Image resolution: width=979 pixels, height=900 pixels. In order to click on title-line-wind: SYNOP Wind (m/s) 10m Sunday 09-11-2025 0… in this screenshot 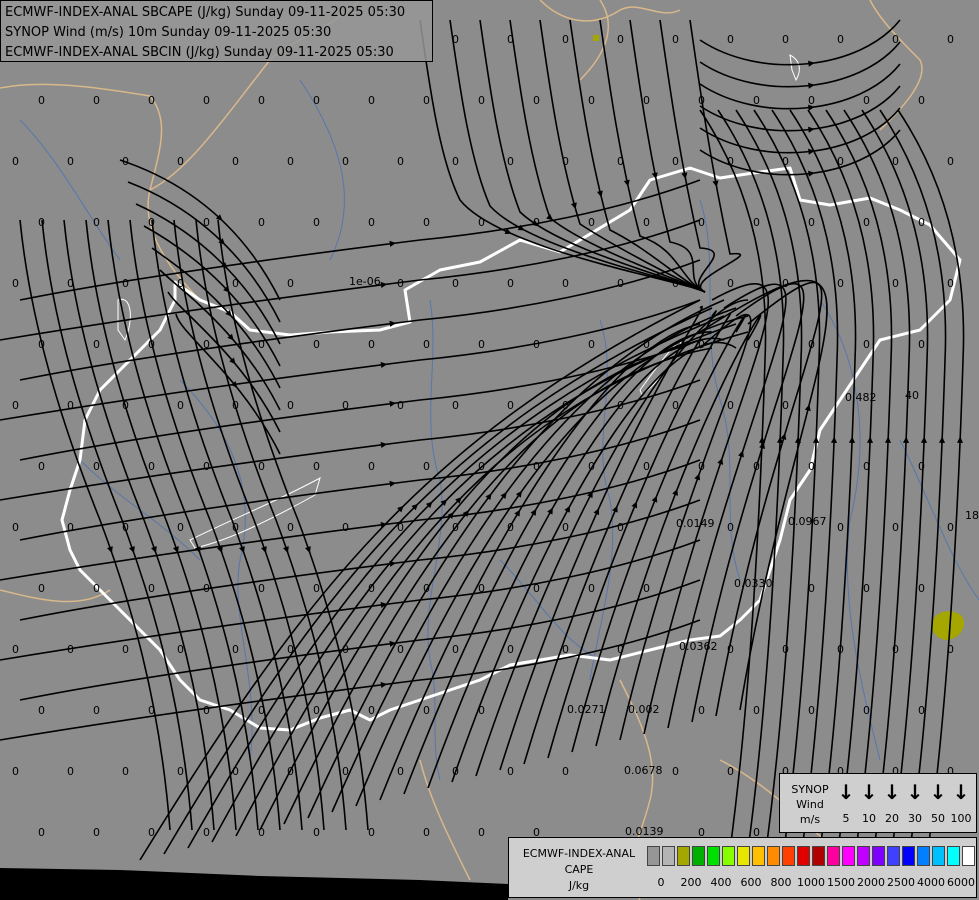, I will do `click(168, 32)`.